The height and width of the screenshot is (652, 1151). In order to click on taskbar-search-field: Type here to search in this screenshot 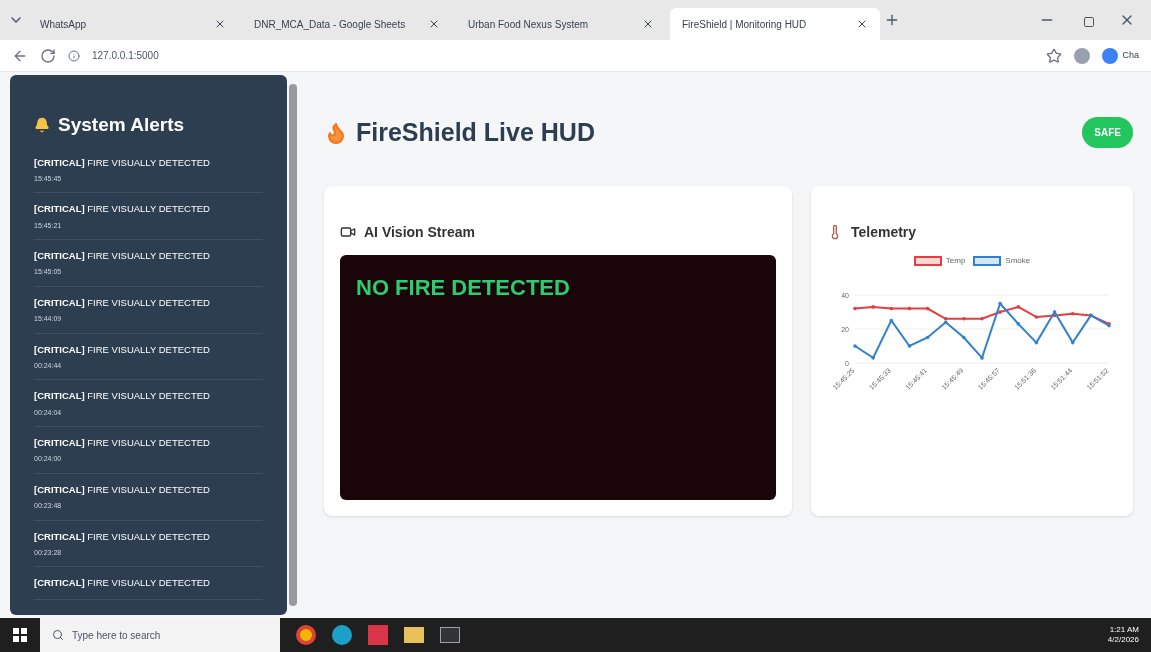, I will do `click(160, 635)`.